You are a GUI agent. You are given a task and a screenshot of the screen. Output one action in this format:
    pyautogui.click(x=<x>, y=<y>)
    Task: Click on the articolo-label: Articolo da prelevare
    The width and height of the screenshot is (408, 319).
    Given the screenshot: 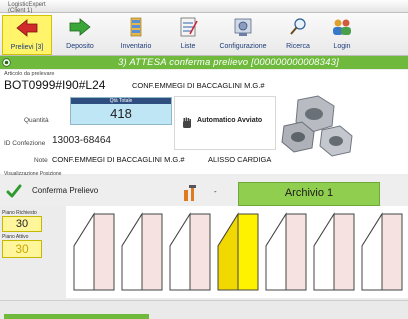 What is the action you would take?
    pyautogui.click(x=29, y=74)
    